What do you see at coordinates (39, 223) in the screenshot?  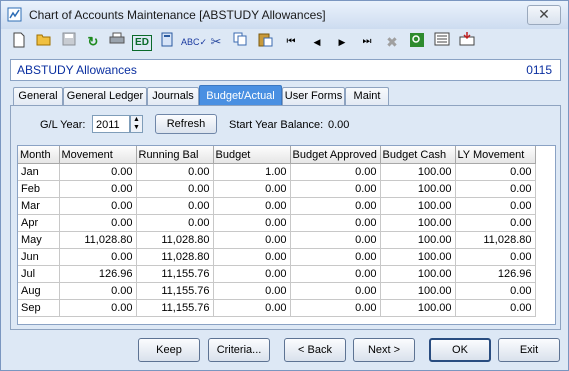 I see `table-cell: Apr` at bounding box center [39, 223].